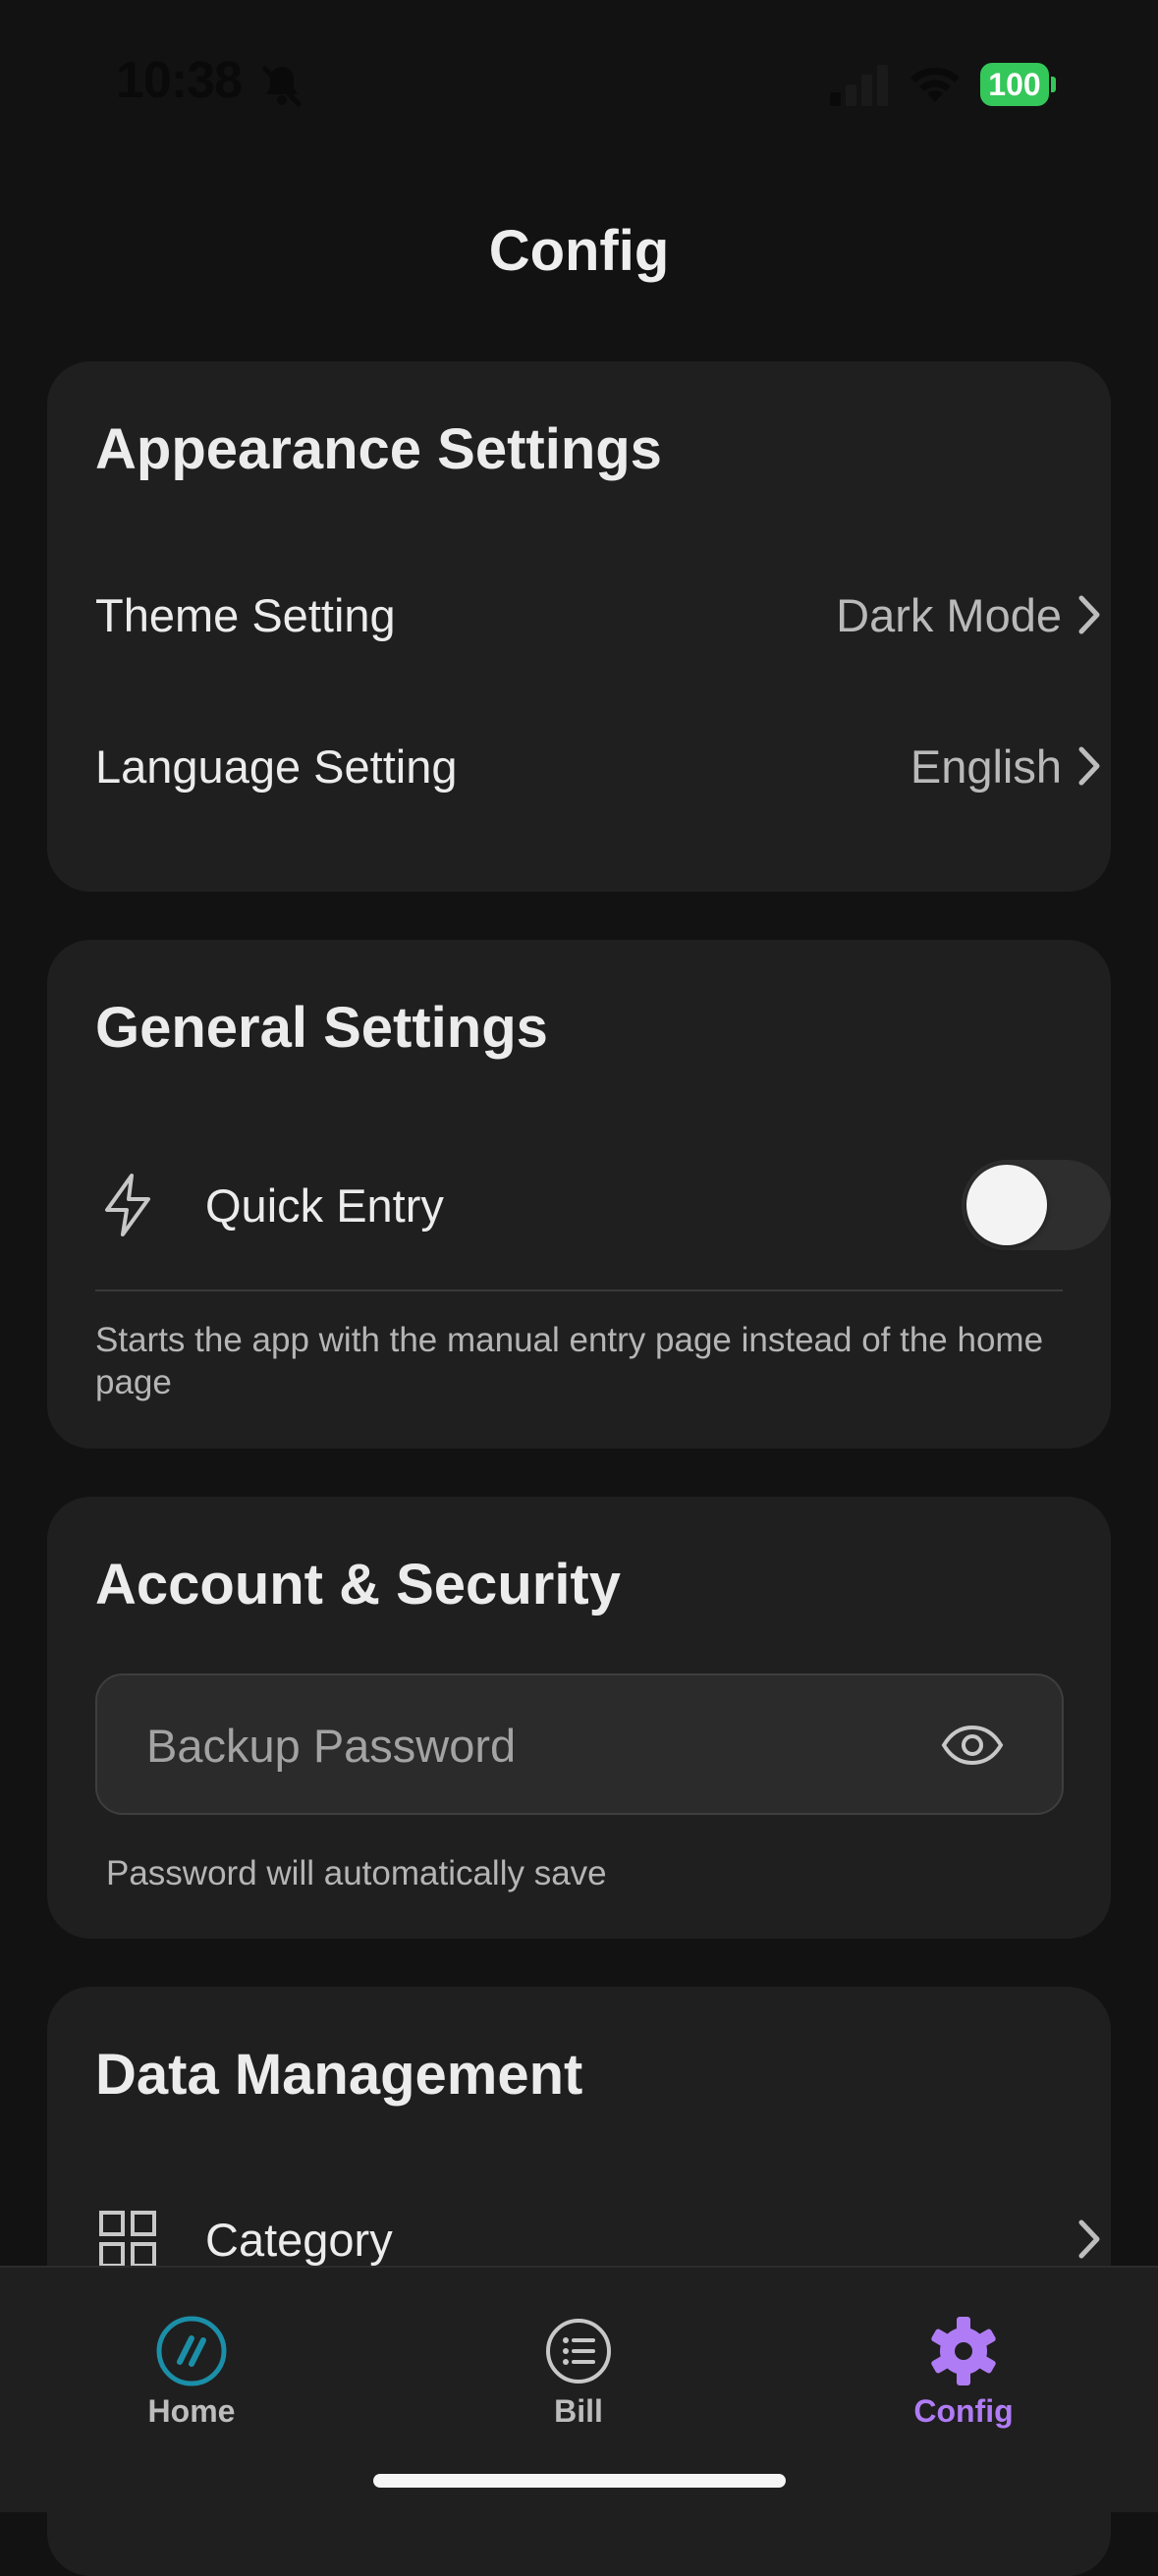 This screenshot has height=2576, width=1158. Describe the element at coordinates (603, 1205) in the screenshot. I see `quick-entry-row: Quick Entry` at that location.